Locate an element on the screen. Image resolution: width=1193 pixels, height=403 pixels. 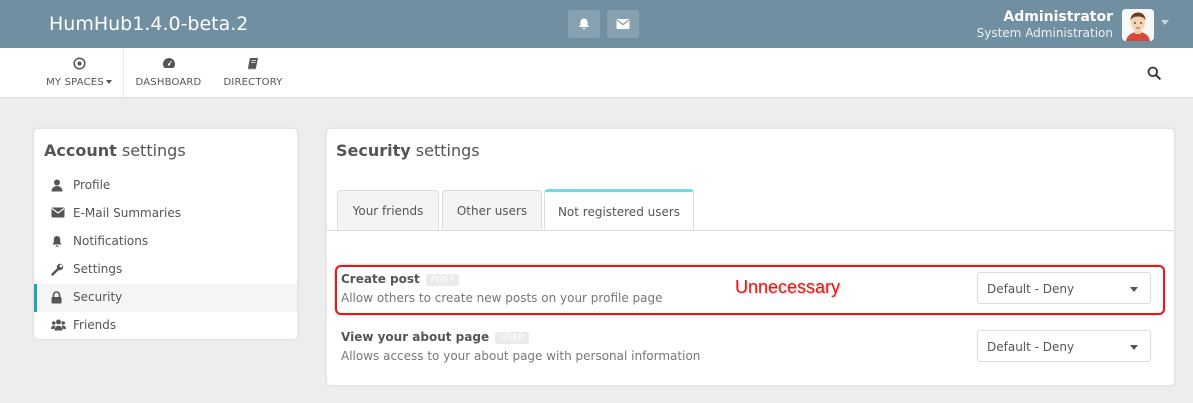
book-icon is located at coordinates (253, 65).